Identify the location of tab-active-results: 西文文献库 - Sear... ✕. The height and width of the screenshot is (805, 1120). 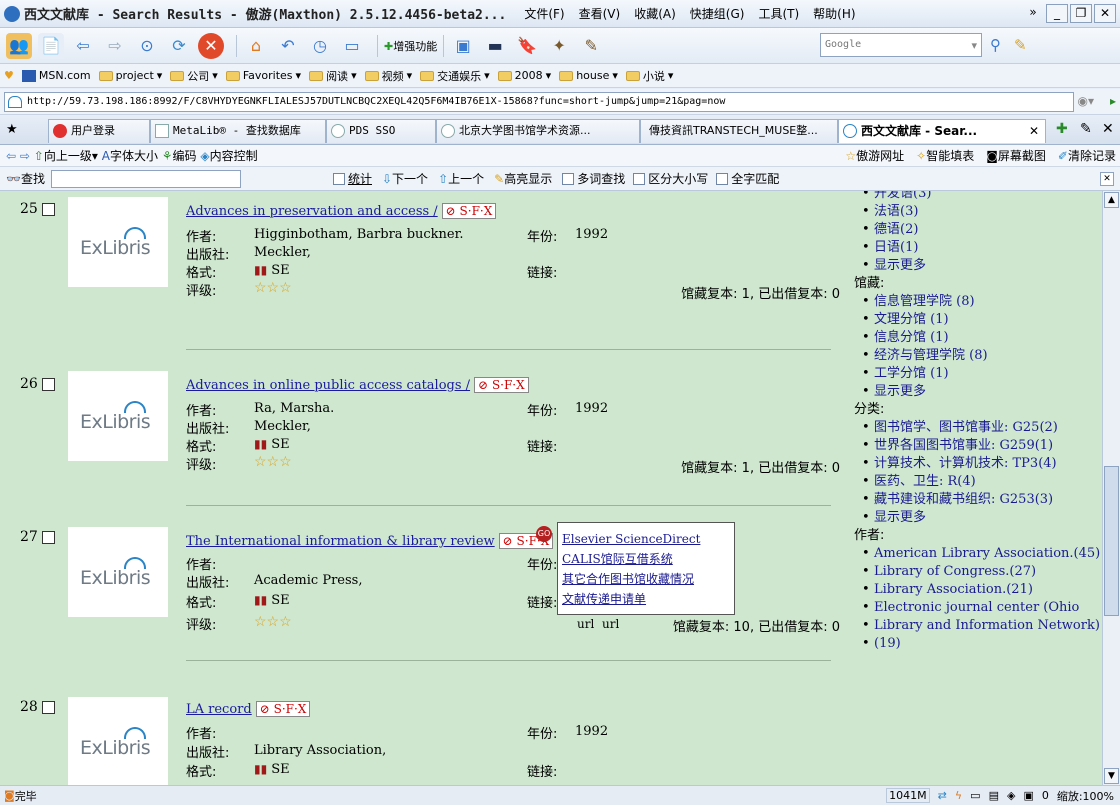
(942, 131).